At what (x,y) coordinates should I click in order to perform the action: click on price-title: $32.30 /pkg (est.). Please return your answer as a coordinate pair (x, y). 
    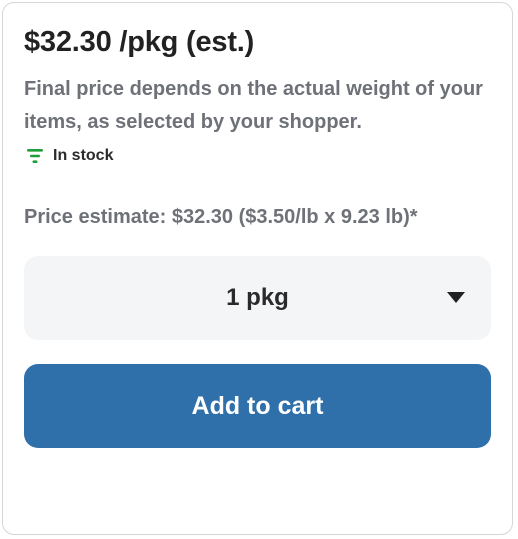
    Looking at the image, I should click on (139, 42).